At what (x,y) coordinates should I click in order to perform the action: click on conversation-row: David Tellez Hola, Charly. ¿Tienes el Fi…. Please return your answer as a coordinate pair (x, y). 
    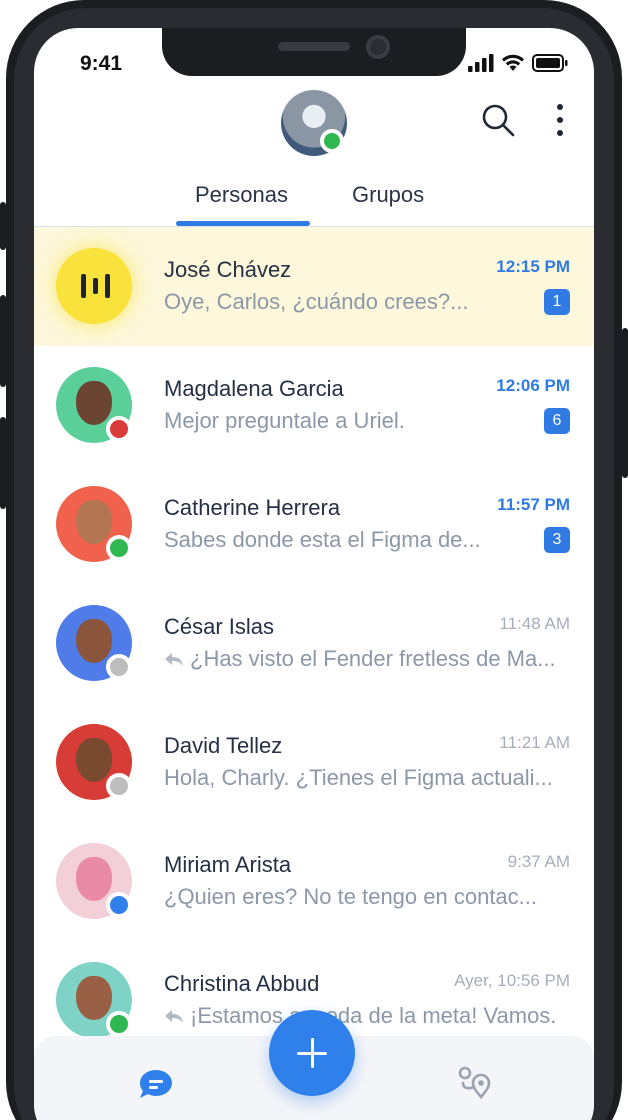
    Looking at the image, I should click on (314, 762).